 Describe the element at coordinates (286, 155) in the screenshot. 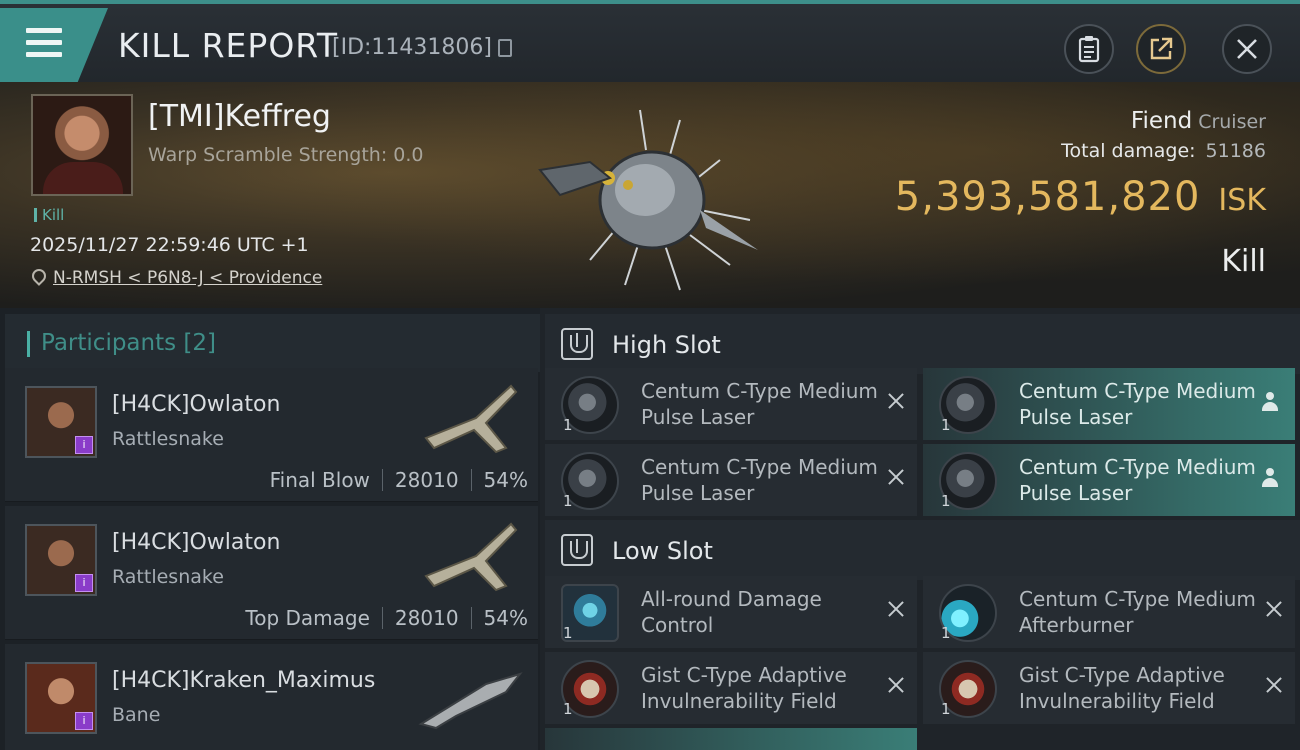

I see `warp-scramble-strength: Warp Scramble Strength: 0.0` at that location.